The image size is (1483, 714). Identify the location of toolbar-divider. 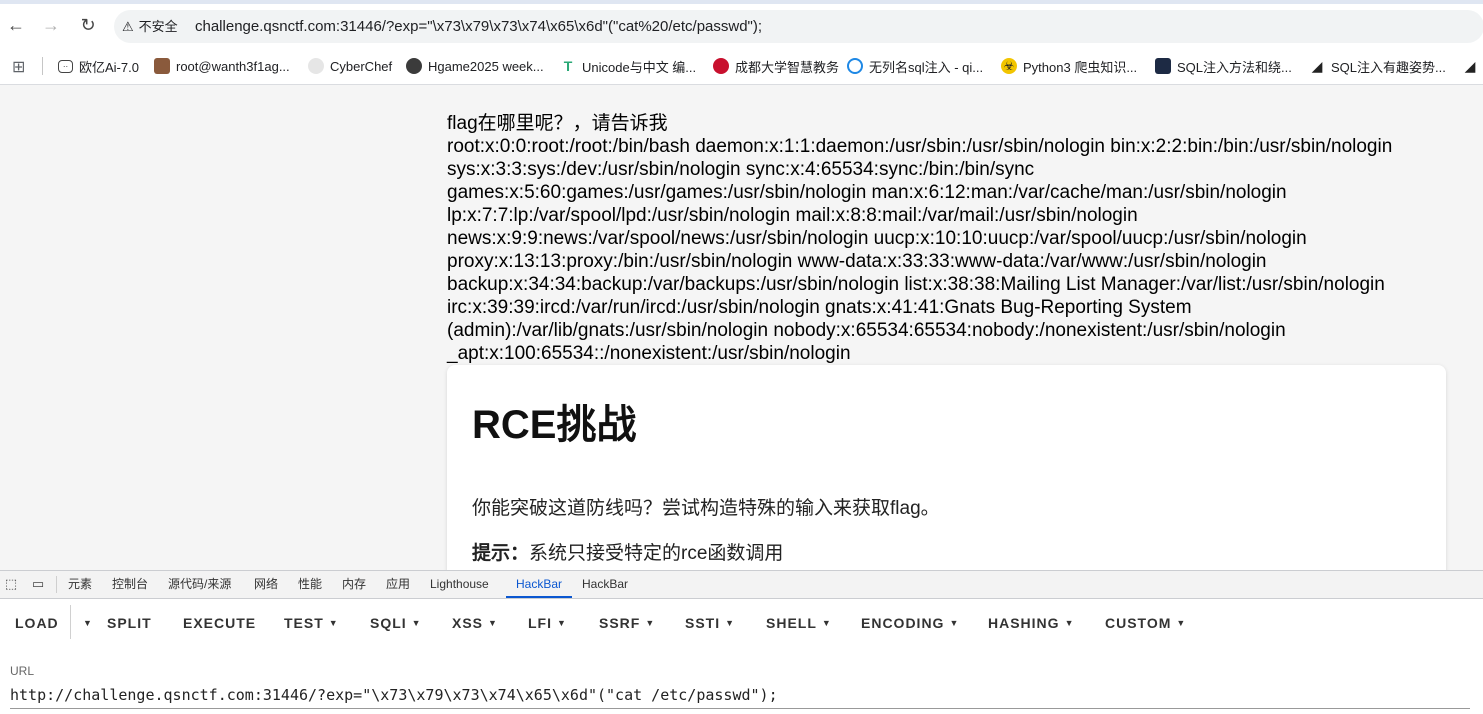
(56, 584).